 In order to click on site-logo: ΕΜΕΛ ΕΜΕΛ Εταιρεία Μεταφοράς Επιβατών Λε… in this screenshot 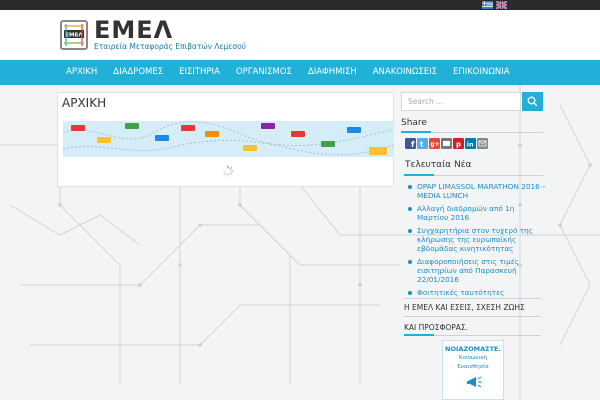, I will do `click(153, 34)`.